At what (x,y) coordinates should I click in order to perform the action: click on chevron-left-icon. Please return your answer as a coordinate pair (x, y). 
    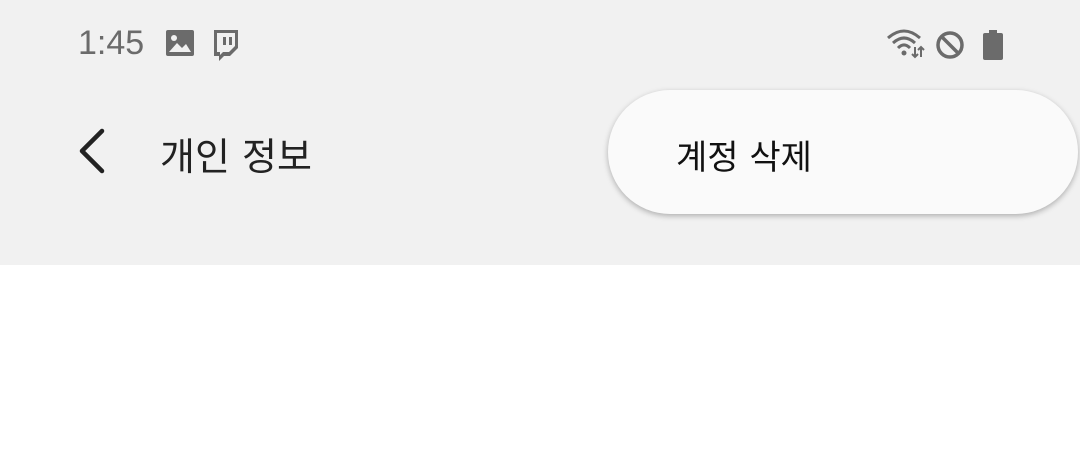
    Looking at the image, I should click on (92, 153).